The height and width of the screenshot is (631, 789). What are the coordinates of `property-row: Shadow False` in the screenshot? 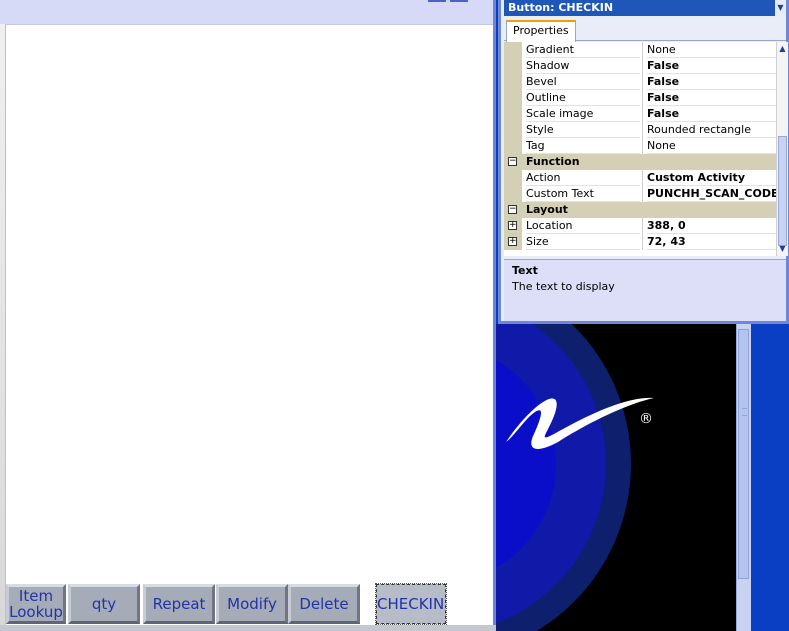 It's located at (640, 66).